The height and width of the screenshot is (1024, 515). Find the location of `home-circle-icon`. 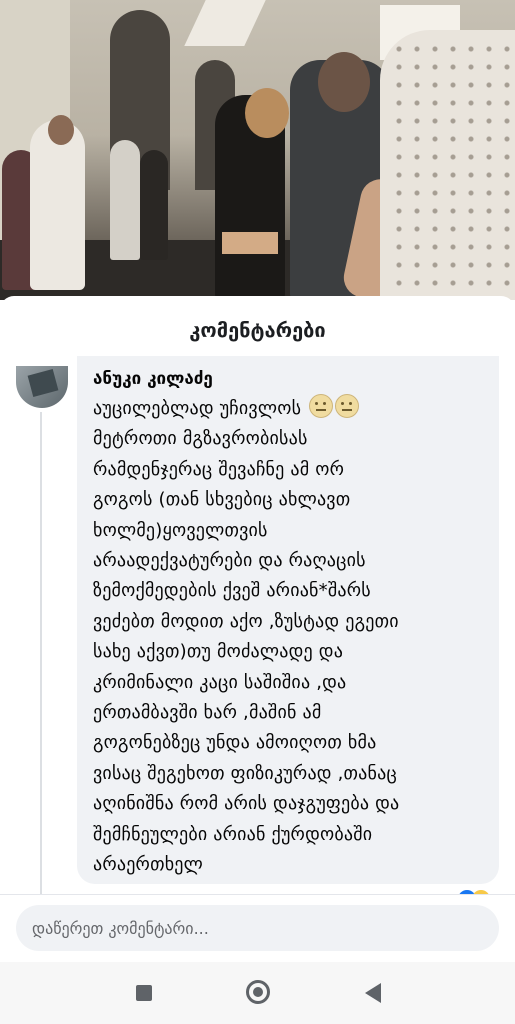

home-circle-icon is located at coordinates (258, 992).